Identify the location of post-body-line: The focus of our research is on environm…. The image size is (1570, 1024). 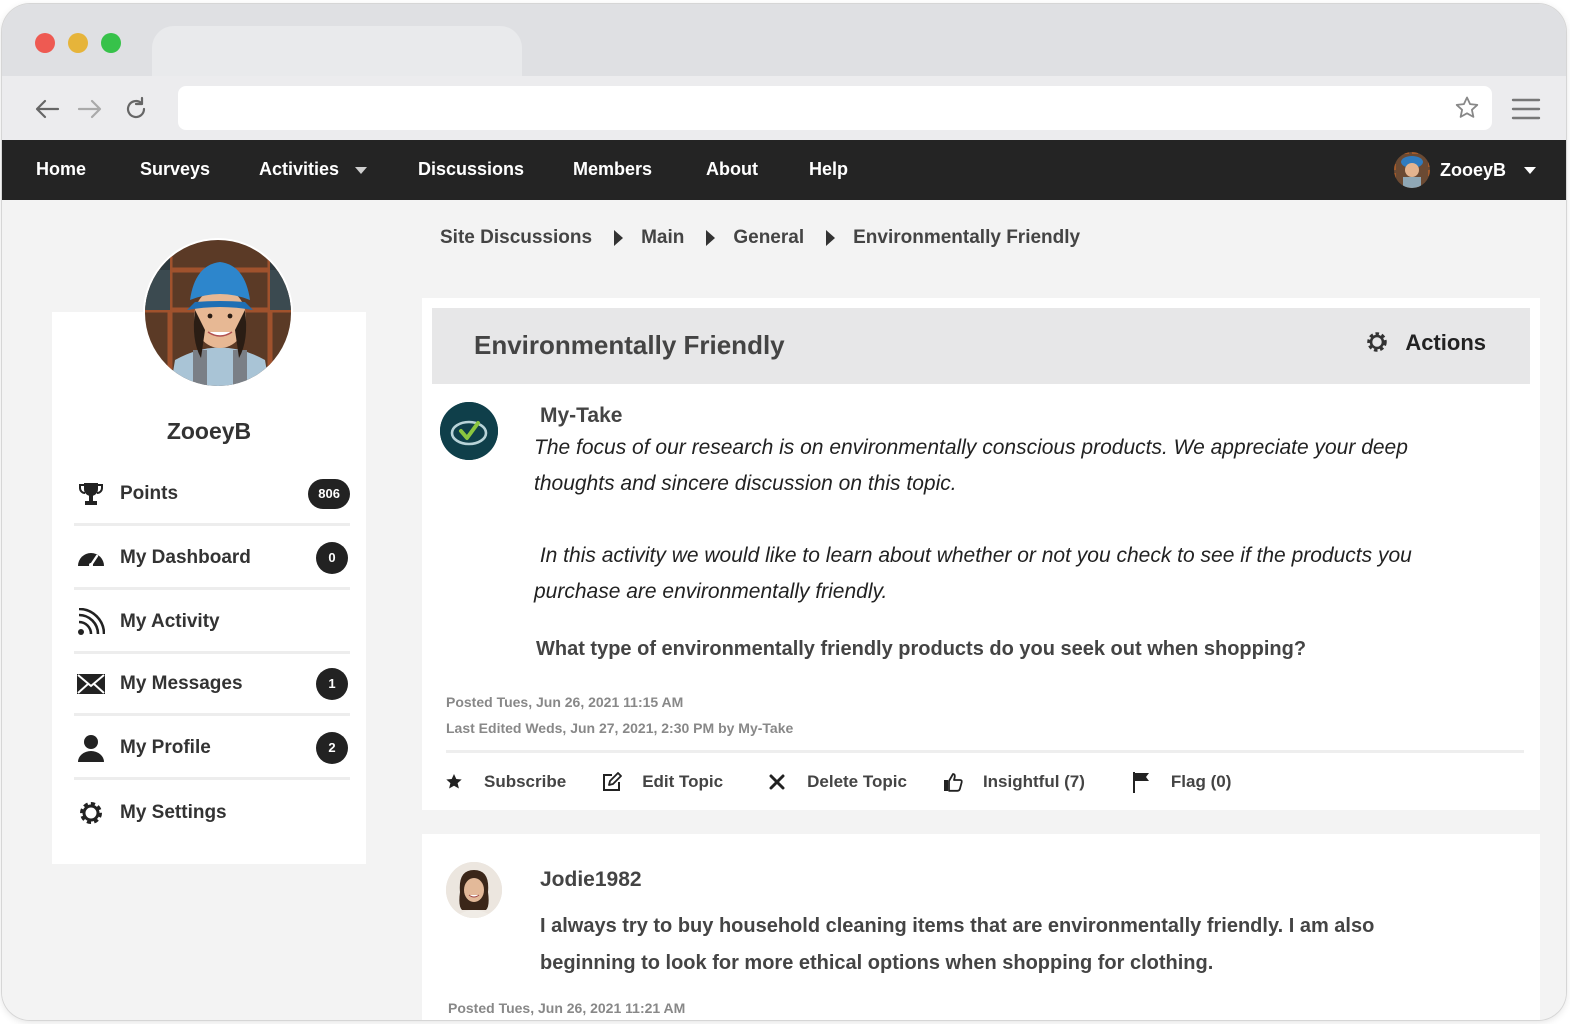
(971, 447).